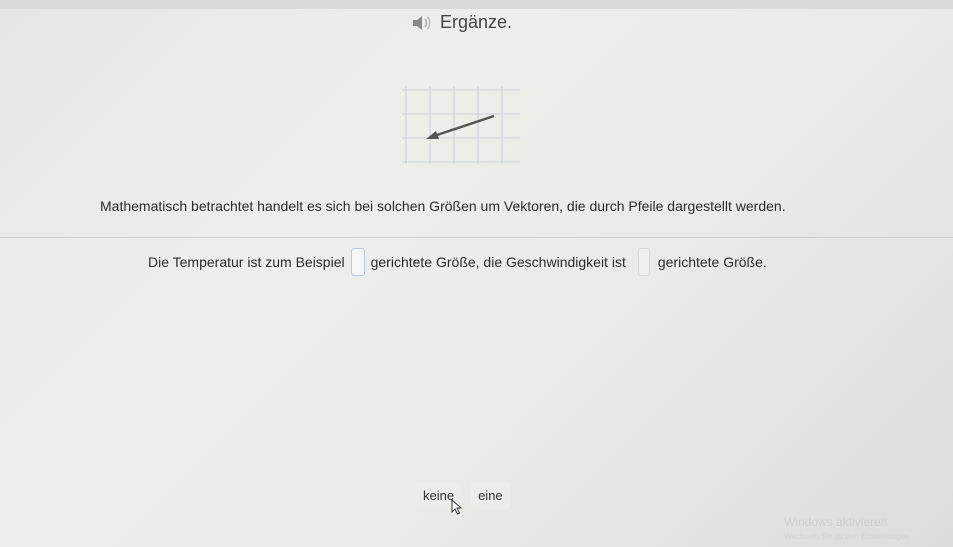 This screenshot has height=547, width=953. What do you see at coordinates (712, 262) in the screenshot?
I see `cloze-text-3: gerichtete Größe.` at bounding box center [712, 262].